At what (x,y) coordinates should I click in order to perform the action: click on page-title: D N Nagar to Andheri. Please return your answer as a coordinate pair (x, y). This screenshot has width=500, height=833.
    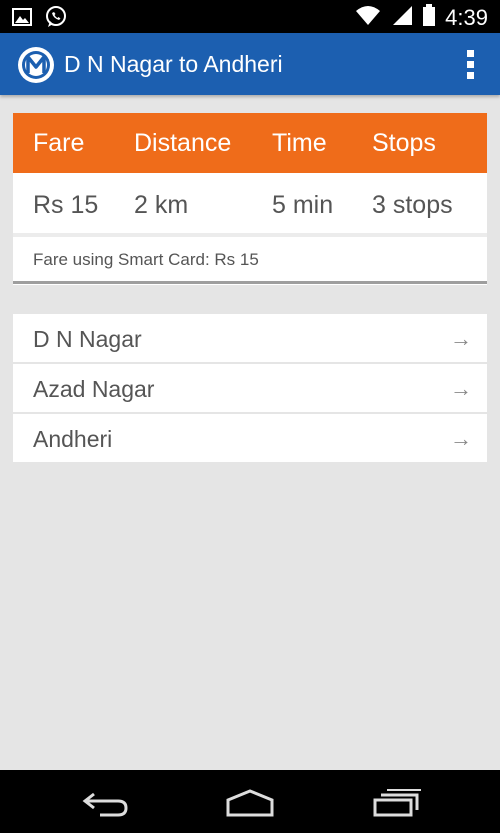
    Looking at the image, I should click on (173, 64).